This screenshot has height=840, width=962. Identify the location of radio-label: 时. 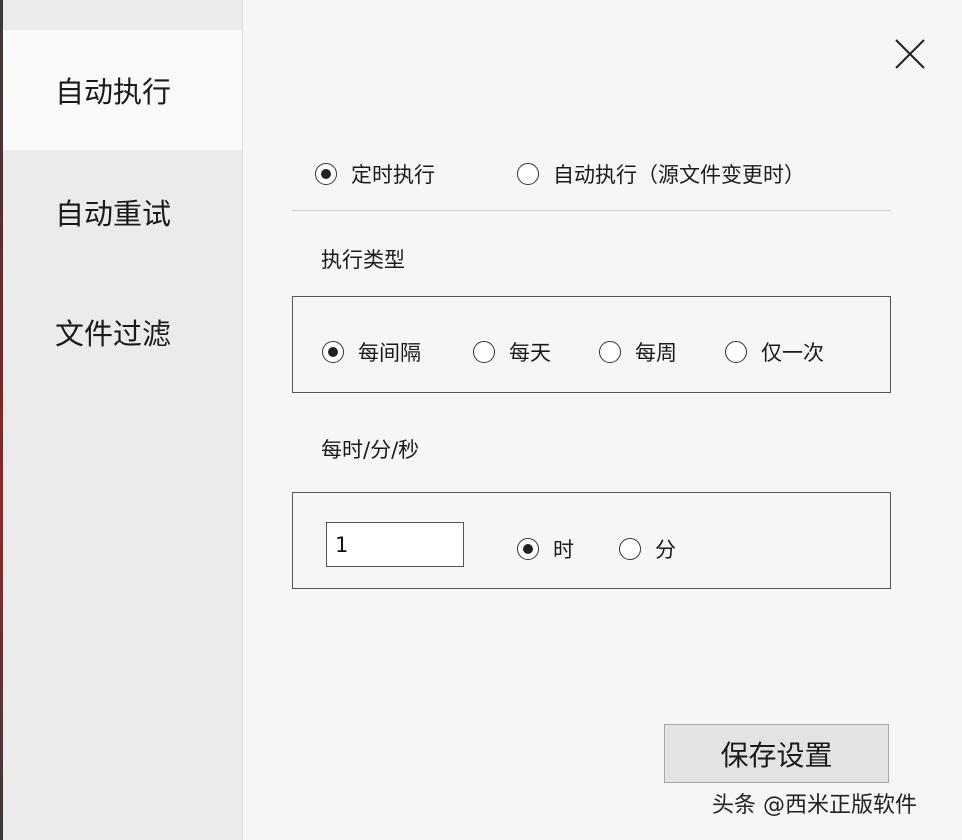
(563, 550).